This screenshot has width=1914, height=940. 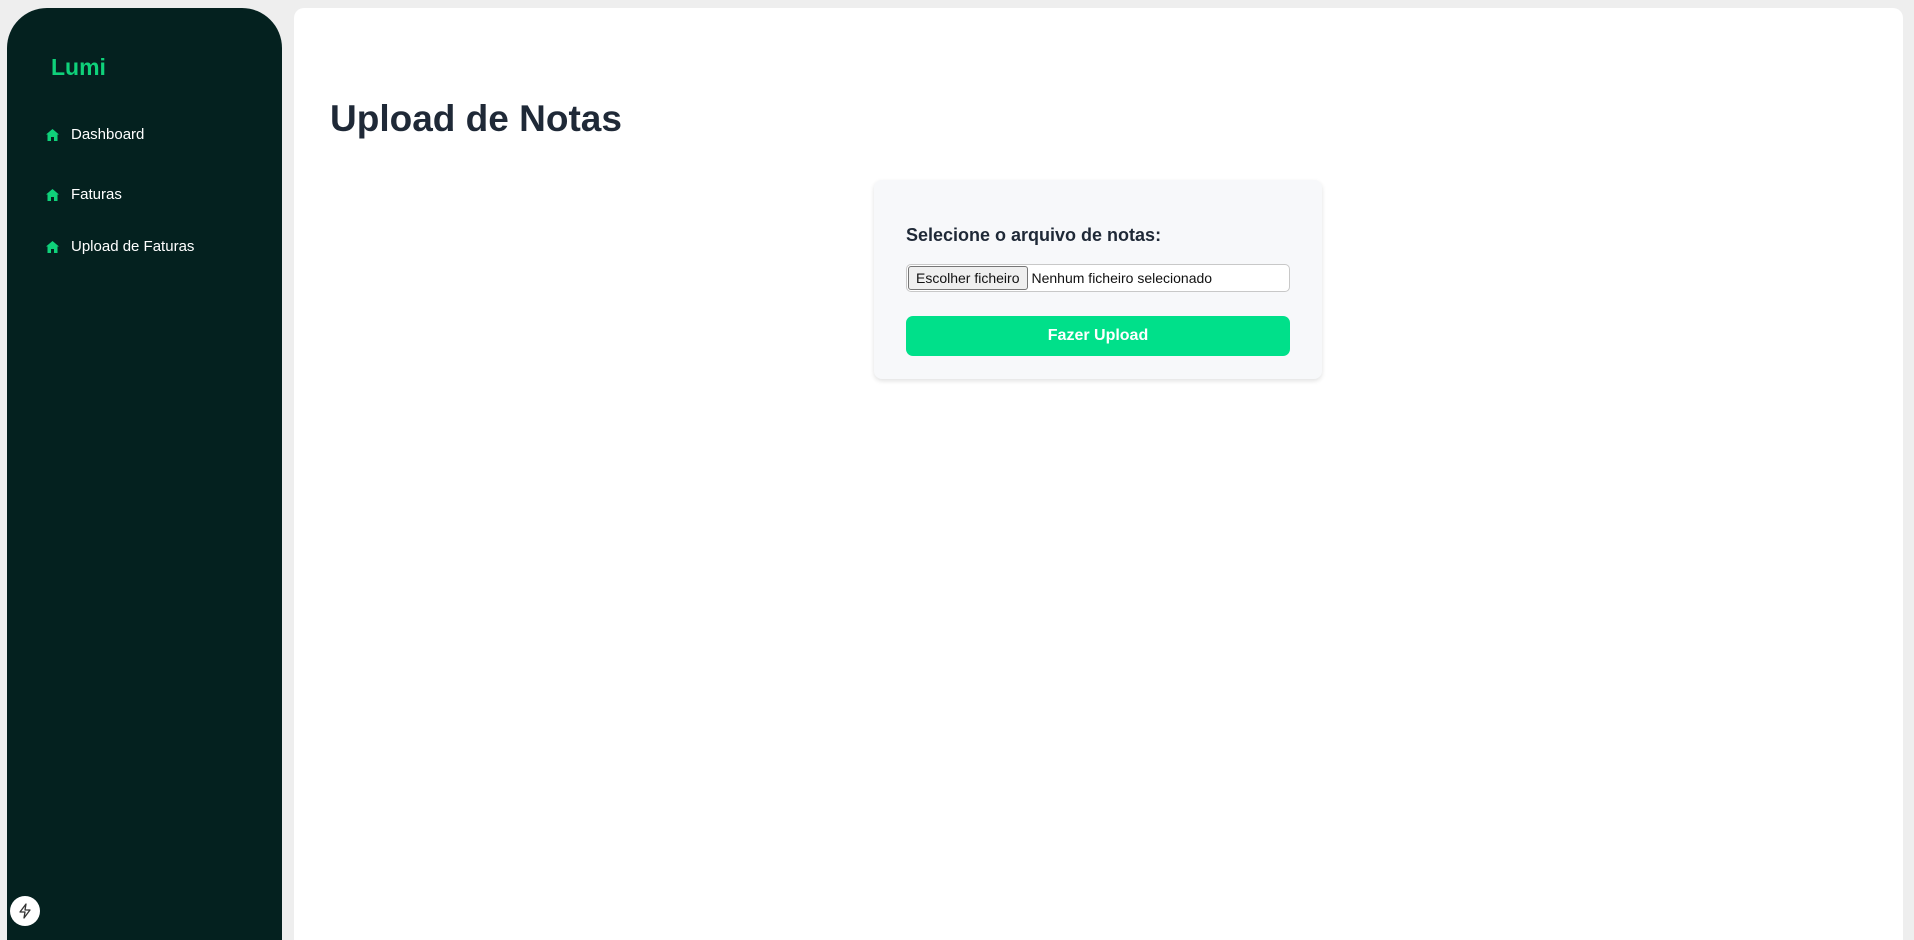 What do you see at coordinates (1034, 235) in the screenshot?
I see `file-label: Selecione o arquivo de notas:` at bounding box center [1034, 235].